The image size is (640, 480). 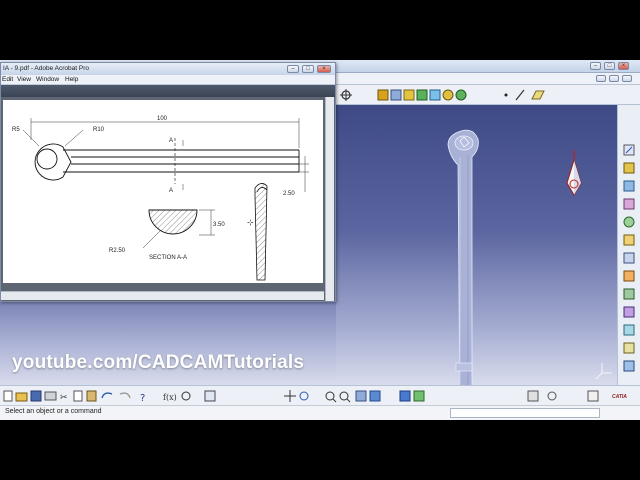 I want to click on section-marker-bottom: A, so click(x=171, y=191).